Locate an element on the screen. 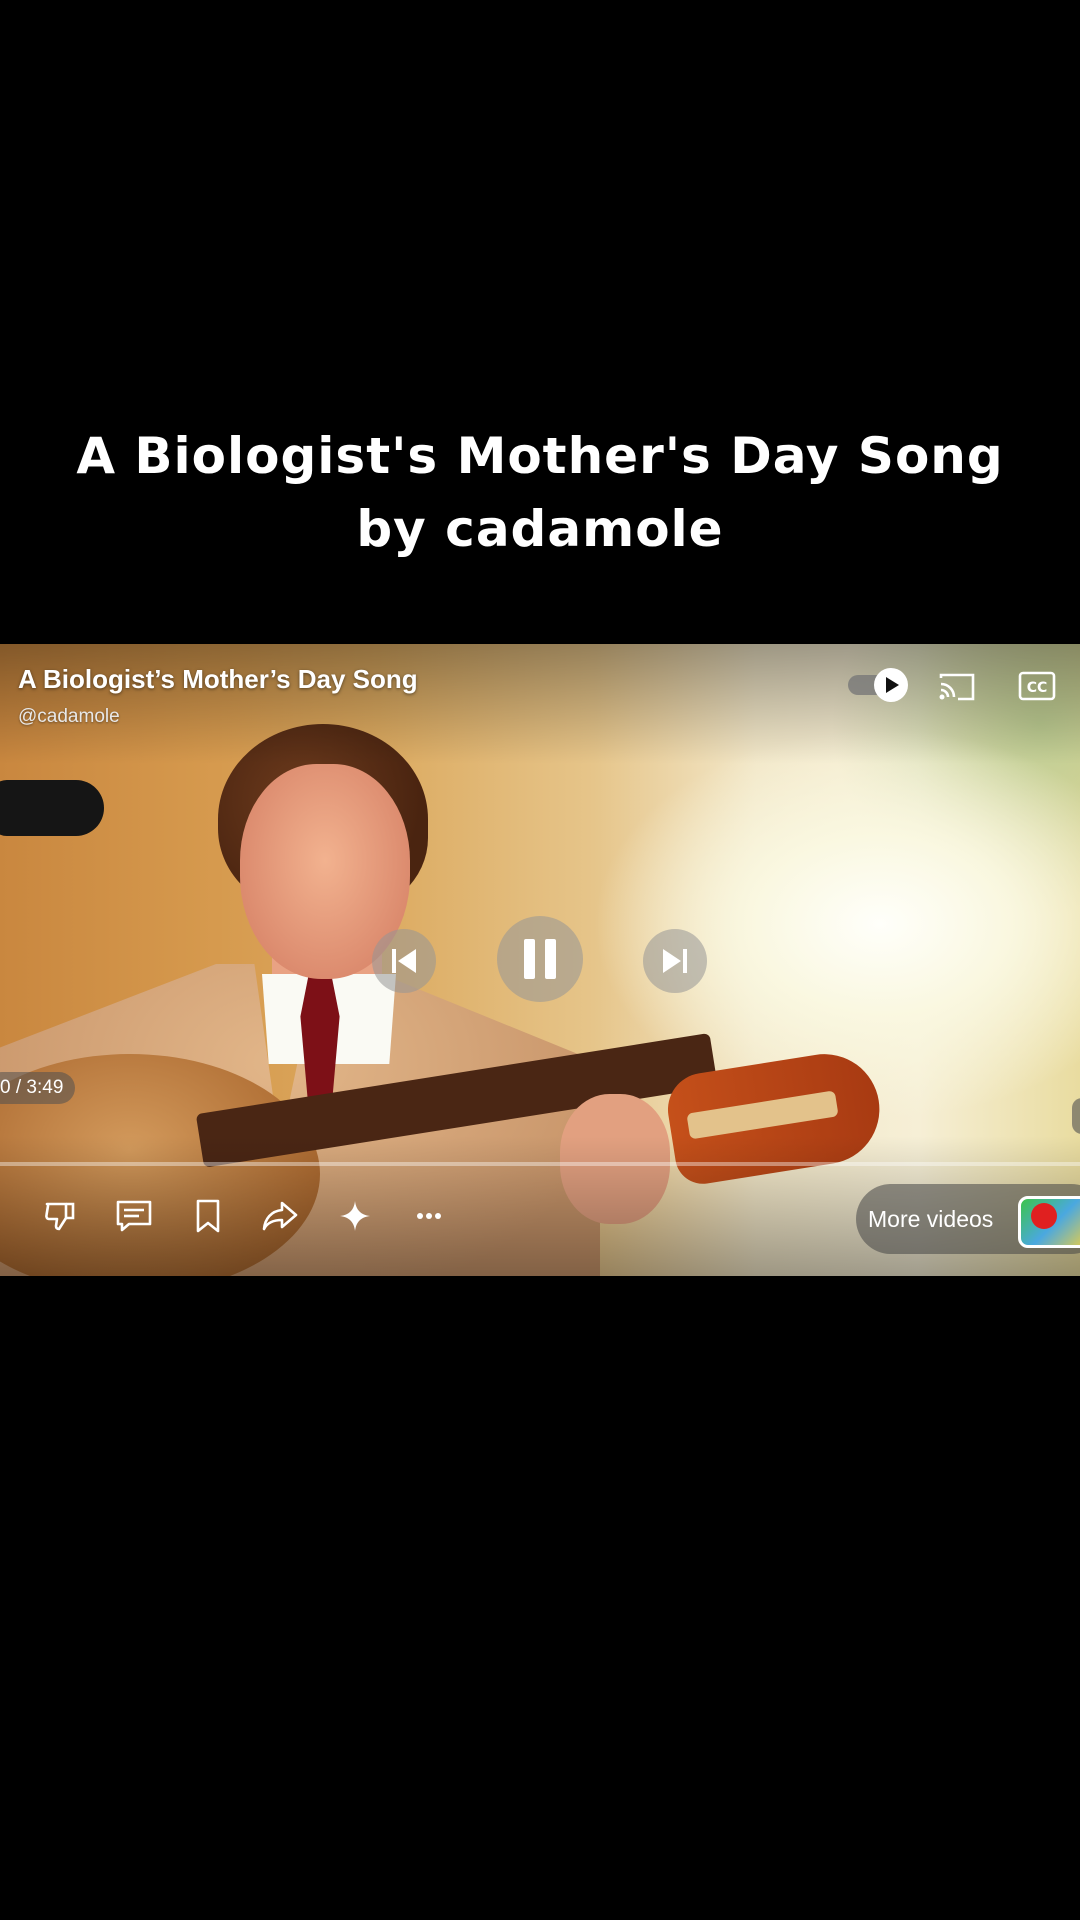  more-videos-button: More videos is located at coordinates (968, 1219).